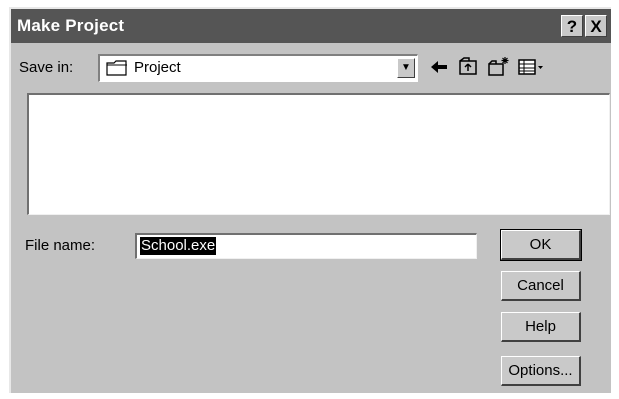  What do you see at coordinates (71, 25) in the screenshot?
I see `dialog-title: Make Project` at bounding box center [71, 25].